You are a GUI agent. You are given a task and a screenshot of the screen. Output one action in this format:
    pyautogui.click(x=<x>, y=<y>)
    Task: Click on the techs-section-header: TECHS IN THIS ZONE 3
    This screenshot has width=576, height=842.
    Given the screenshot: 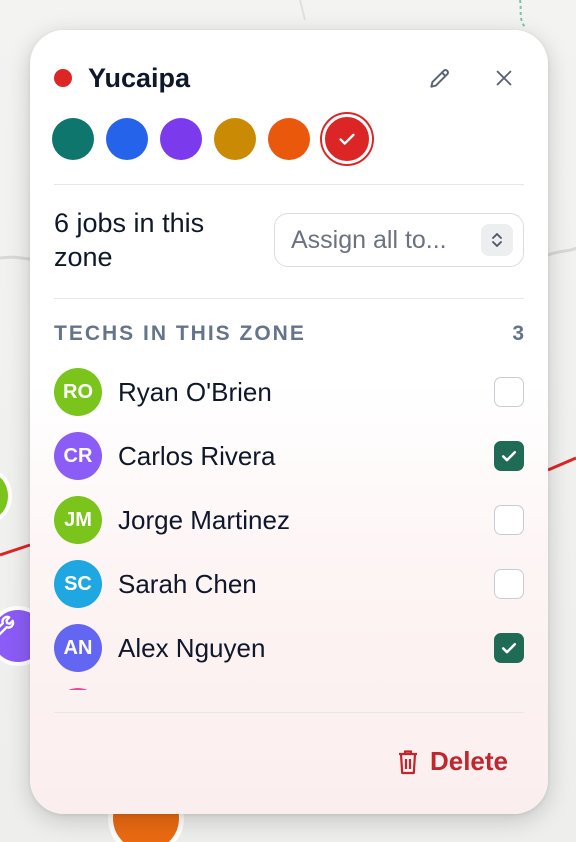 What is the action you would take?
    pyautogui.click(x=289, y=334)
    